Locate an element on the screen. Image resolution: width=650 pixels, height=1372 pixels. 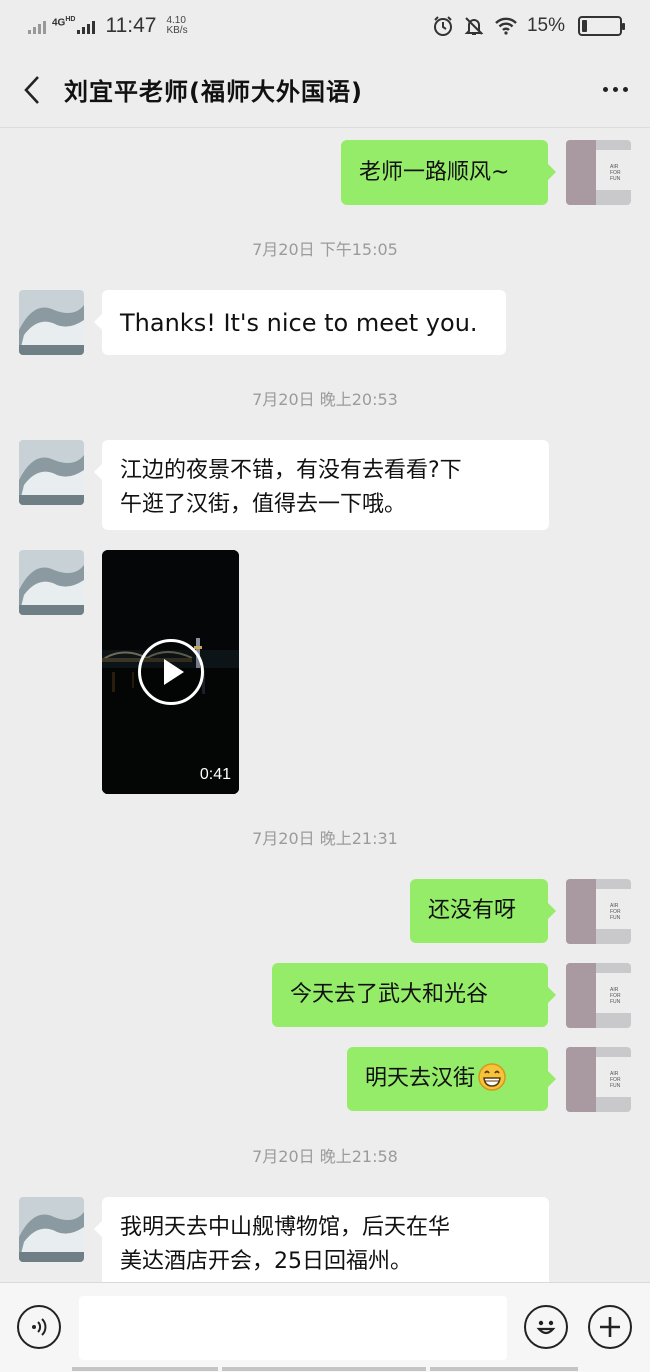
play-icon is located at coordinates (171, 672).